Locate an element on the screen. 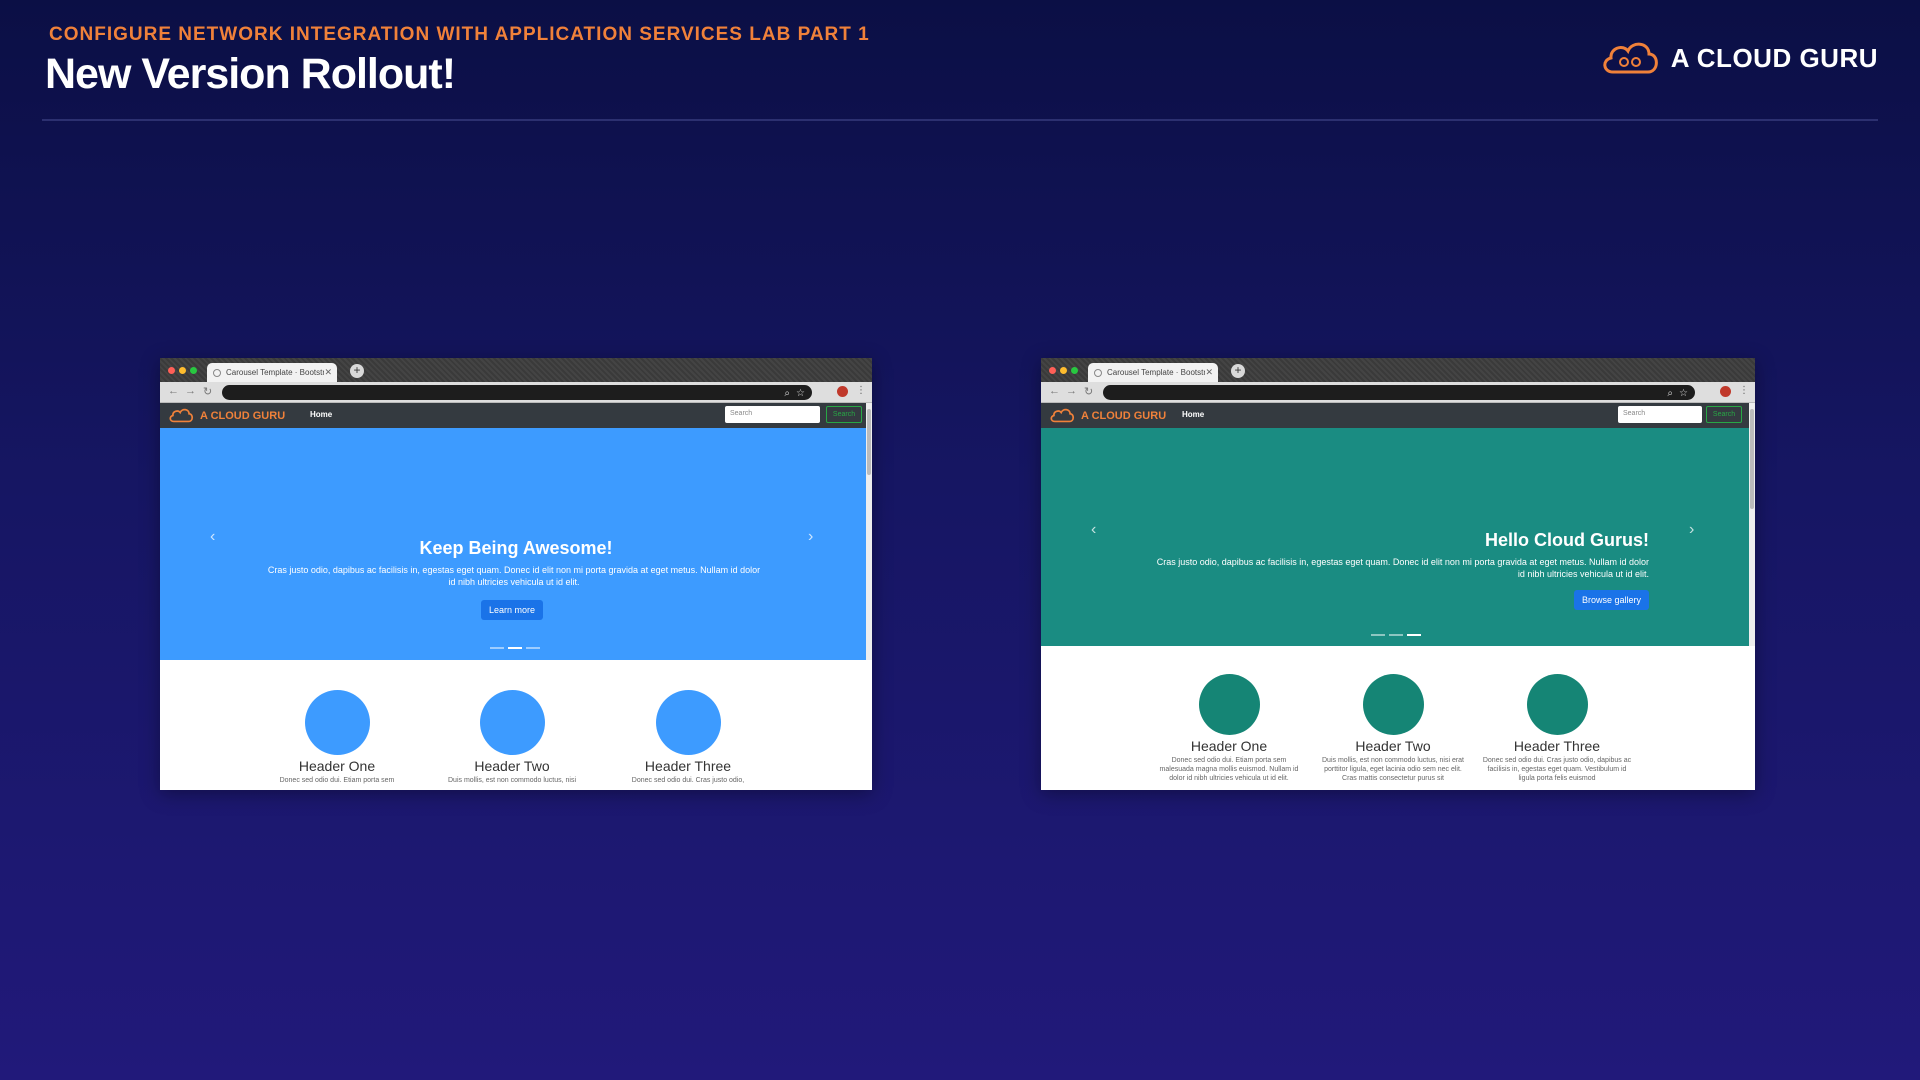 The image size is (1920, 1080). feature-text: Donec sed odio dui. Etiam porta sem is located at coordinates (337, 780).